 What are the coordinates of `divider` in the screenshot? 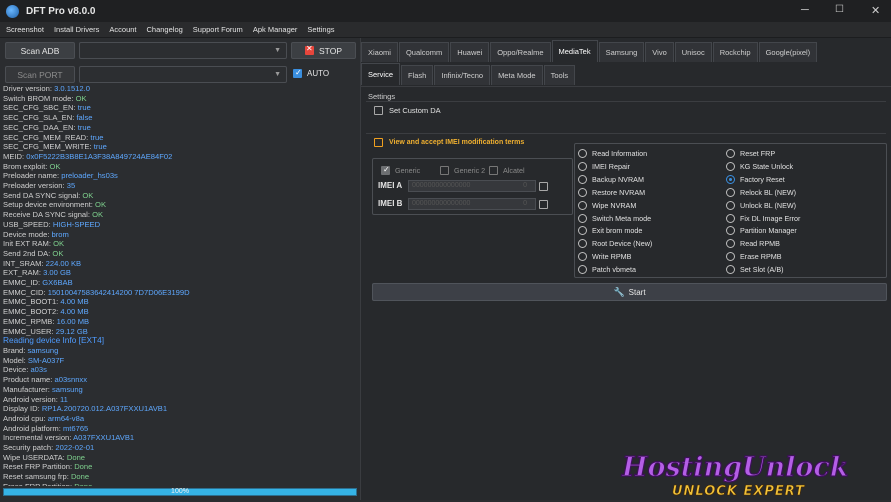 It's located at (626, 133).